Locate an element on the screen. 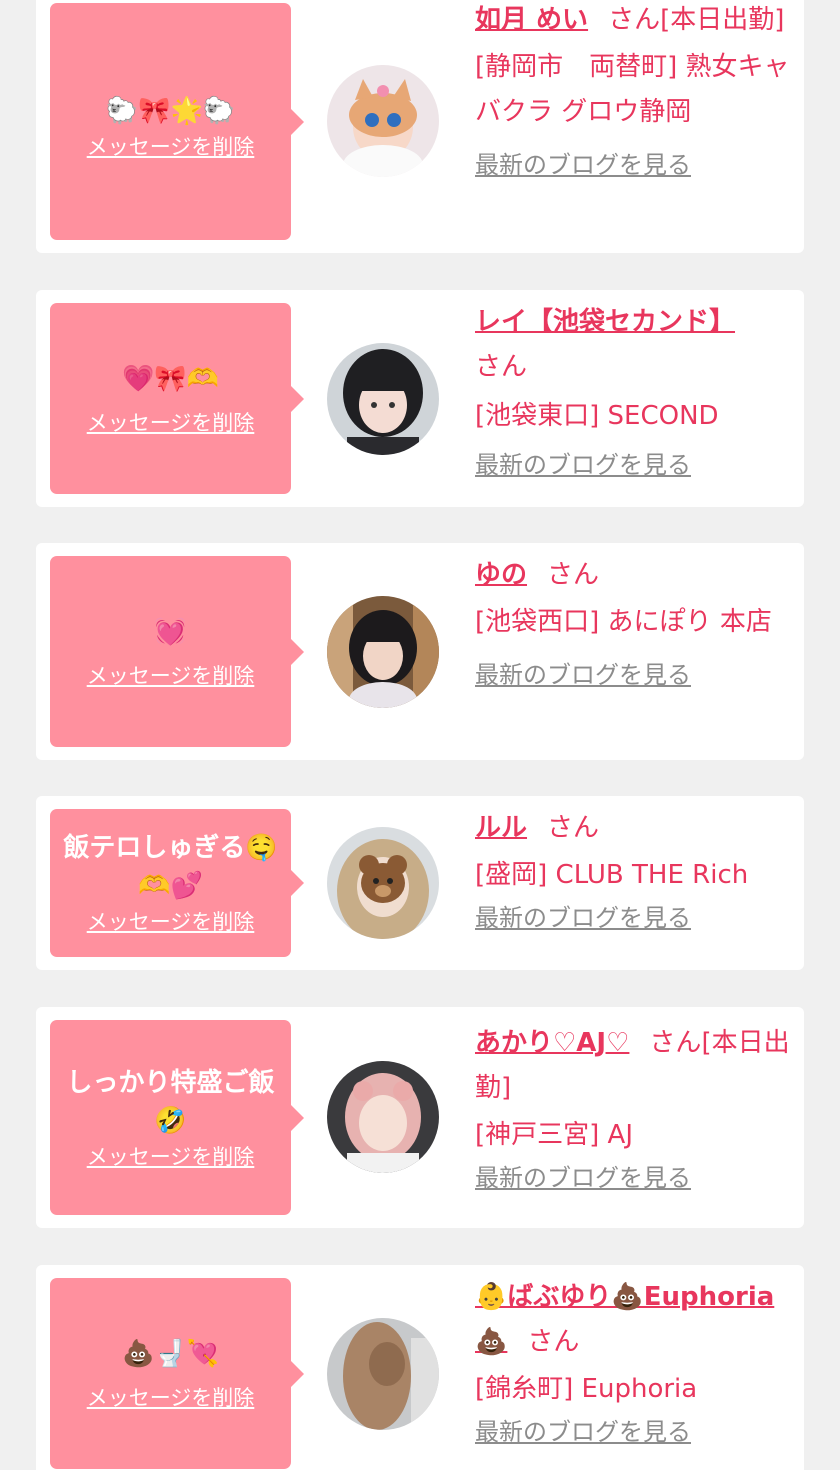 This screenshot has width=840, height=1470. message-text: 💩🚽💘 is located at coordinates (170, 1353).